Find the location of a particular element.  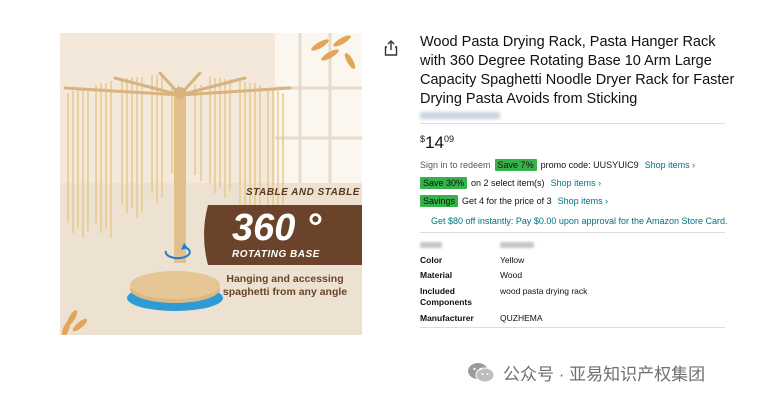

price-symbol: $ is located at coordinates (423, 139).